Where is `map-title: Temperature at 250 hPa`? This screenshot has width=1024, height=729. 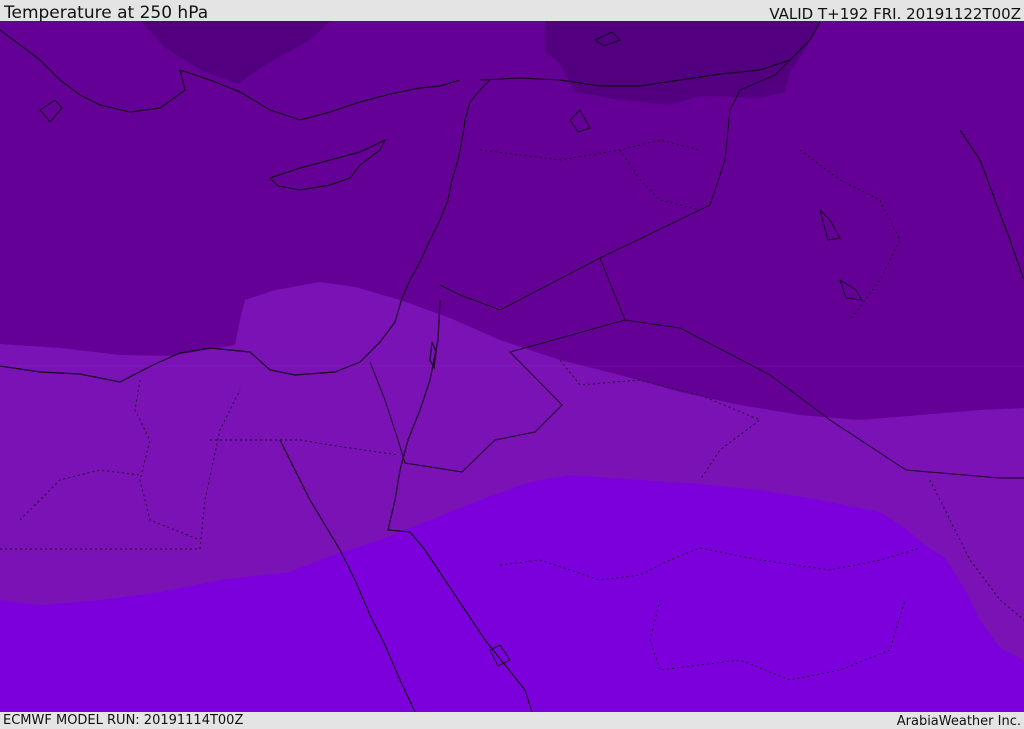 map-title: Temperature at 250 hPa is located at coordinates (106, 13).